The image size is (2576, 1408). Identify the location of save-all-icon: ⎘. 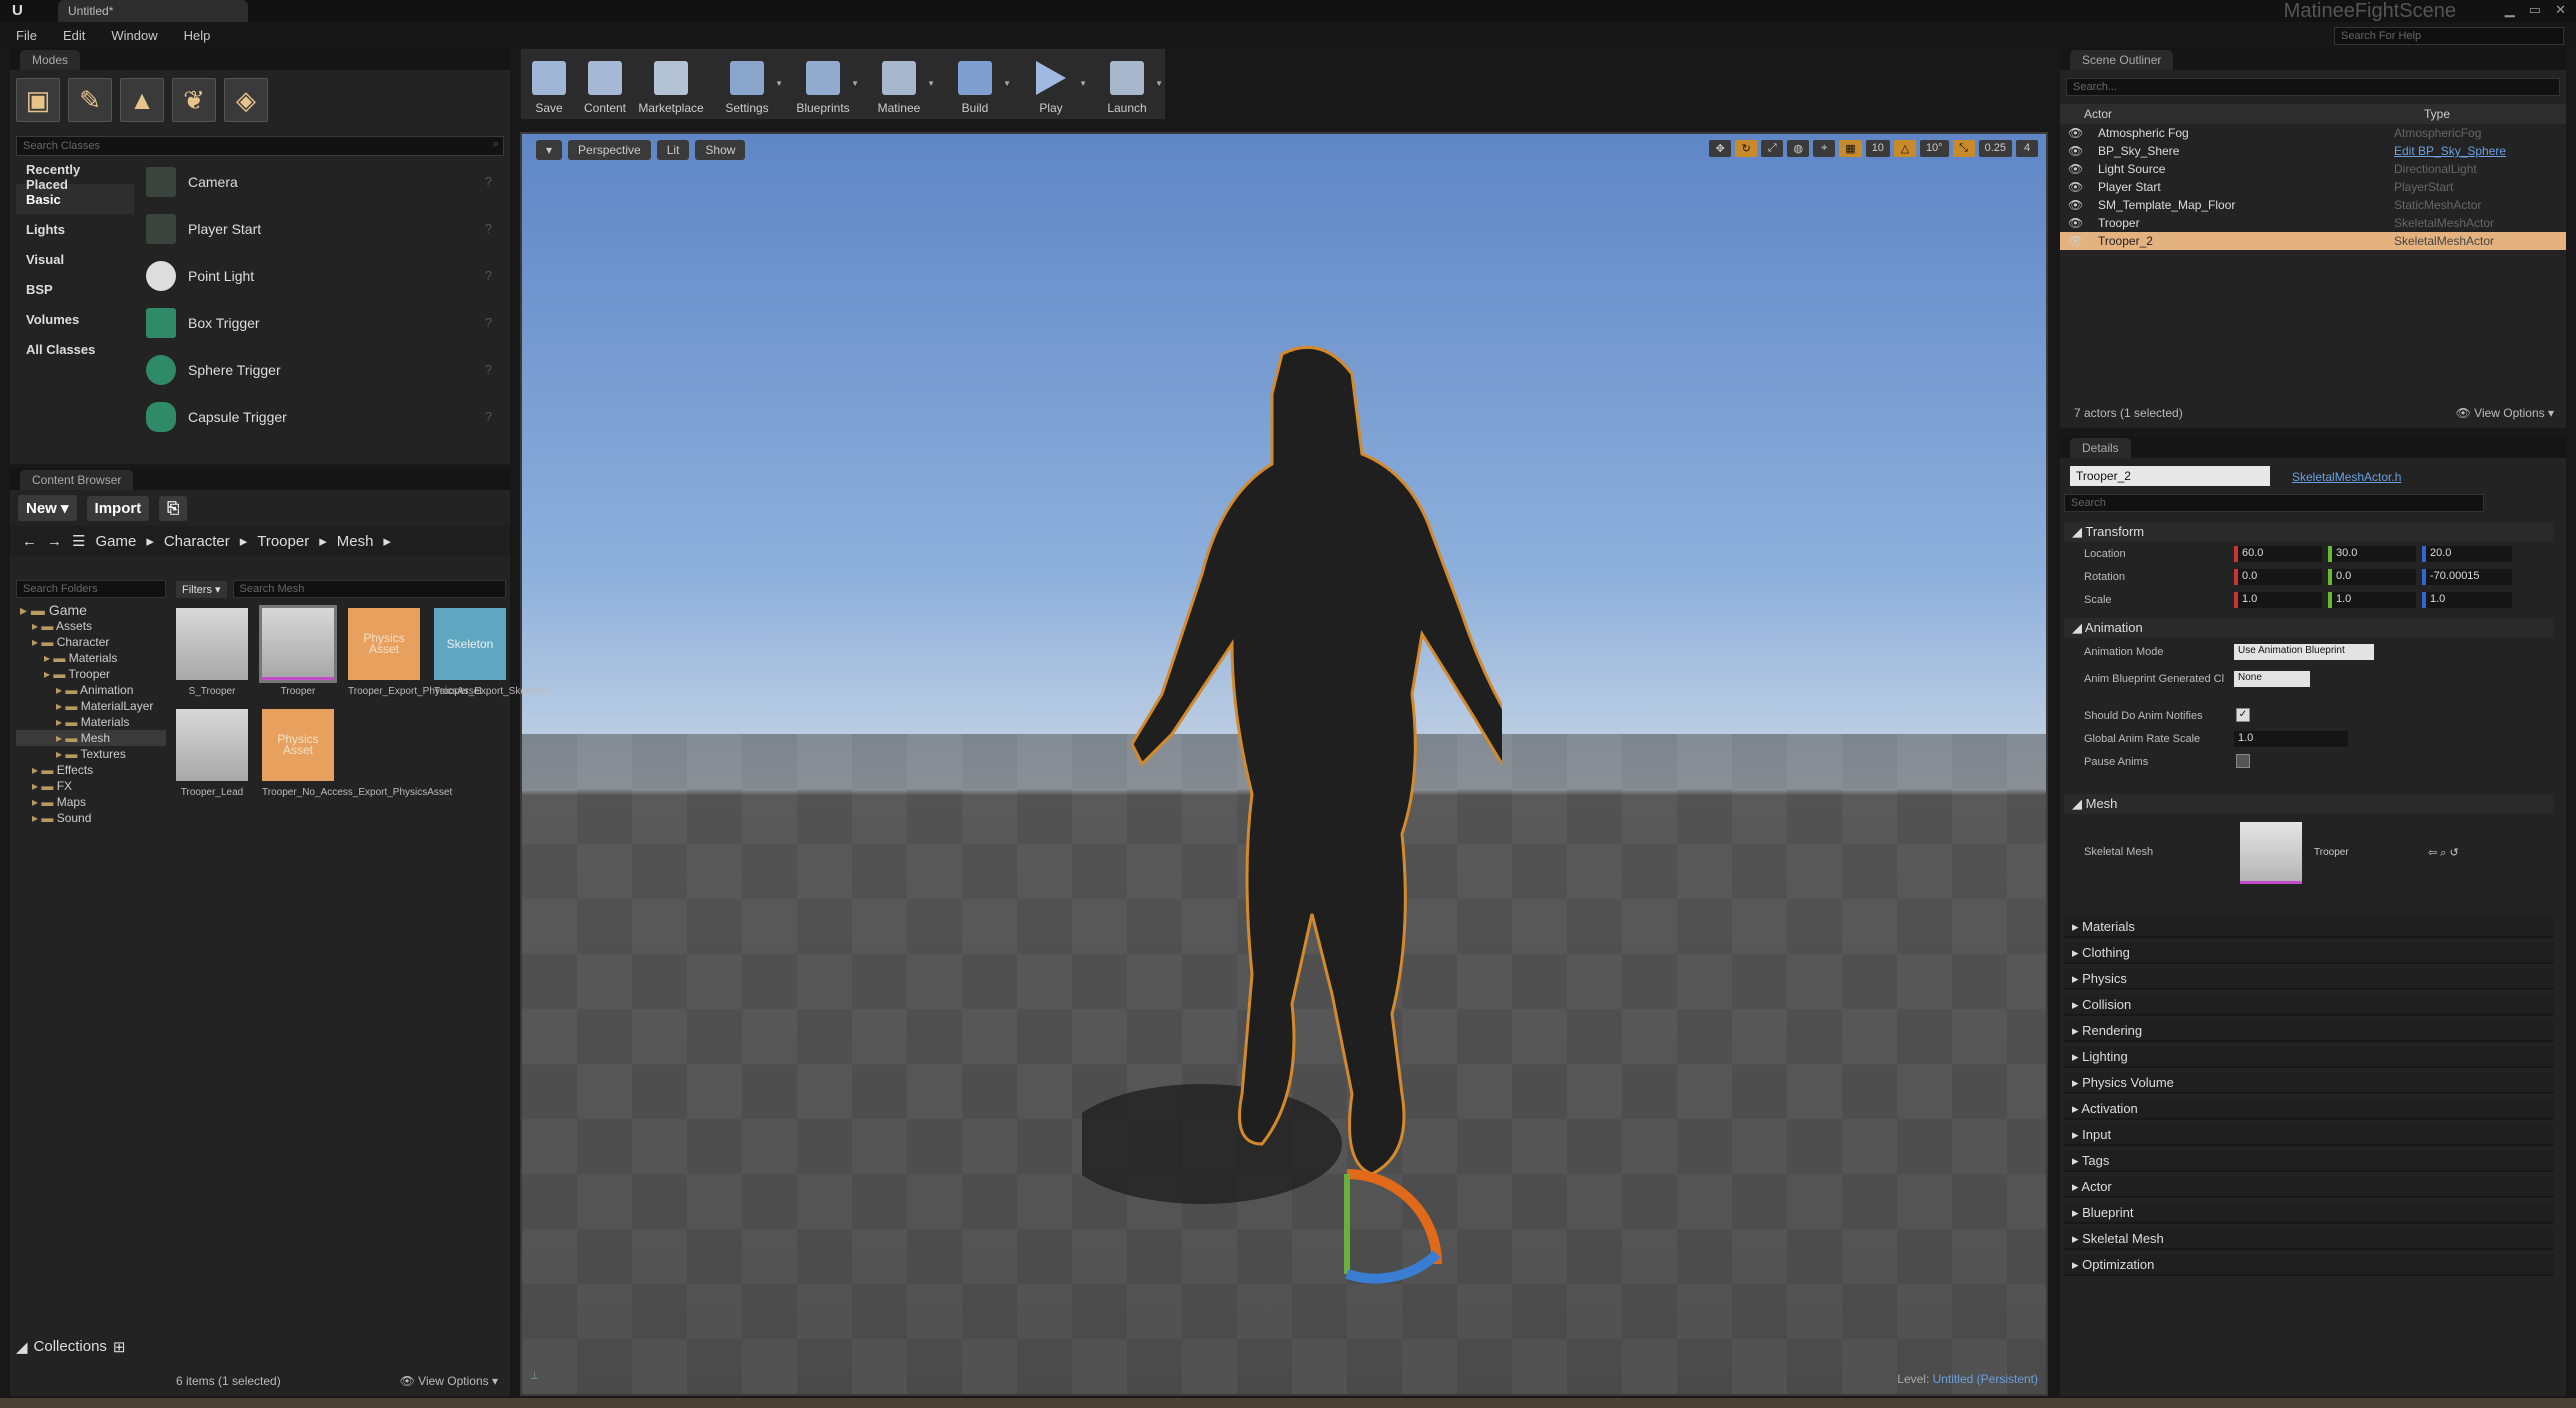
(173, 508).